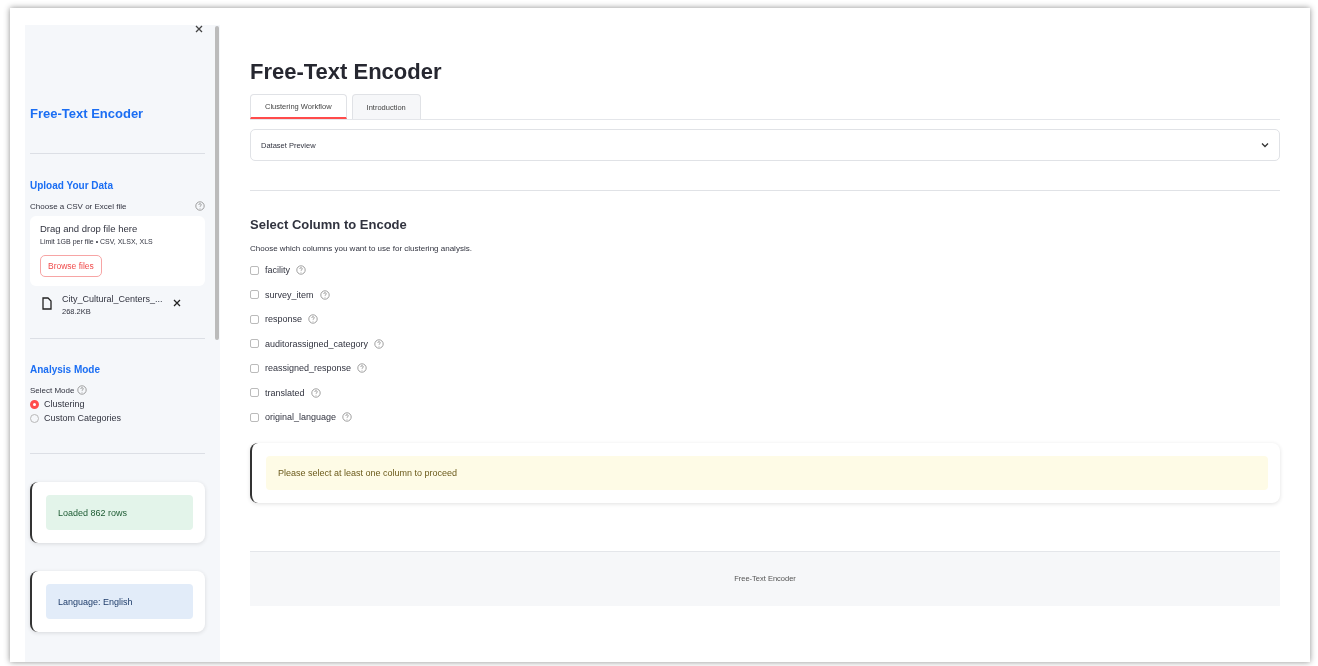 The image size is (1318, 666). Describe the element at coordinates (78, 206) in the screenshot. I see `field-label: Choose a CSV or Excel file` at that location.